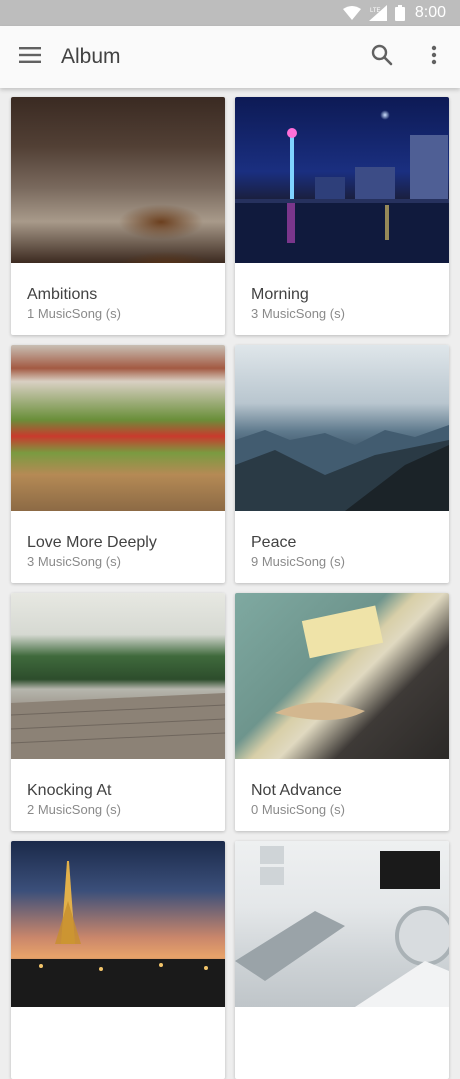  Describe the element at coordinates (430, 12) in the screenshot. I see `status-time: 8:00` at that location.